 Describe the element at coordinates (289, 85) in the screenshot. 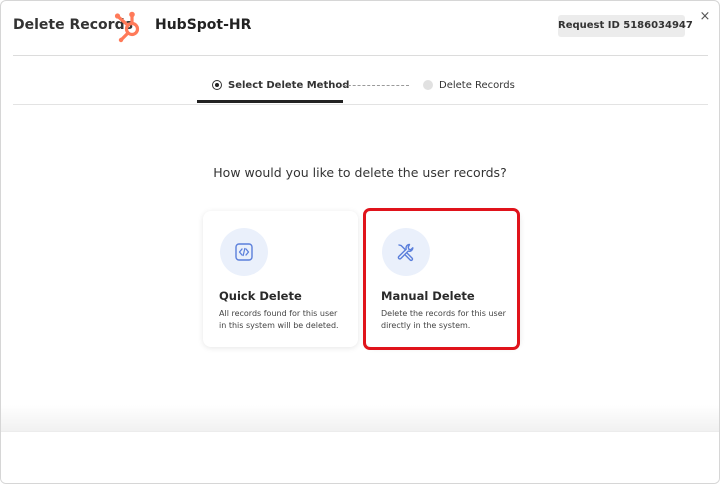

I see `step-label: Select Delete Method` at that location.